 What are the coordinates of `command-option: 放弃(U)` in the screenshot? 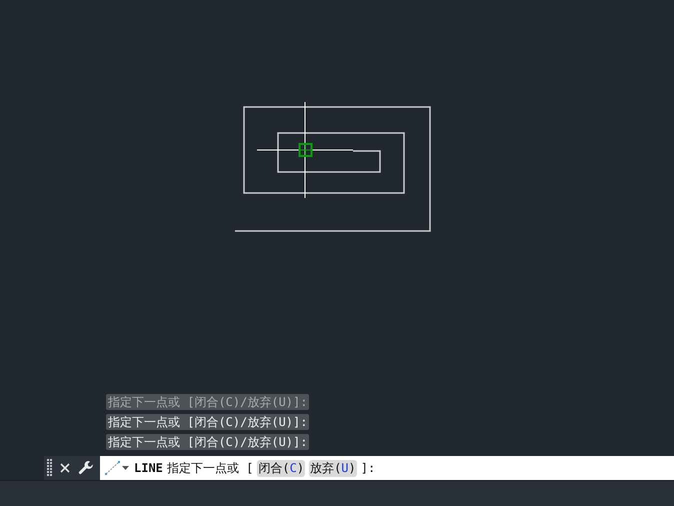 It's located at (333, 468).